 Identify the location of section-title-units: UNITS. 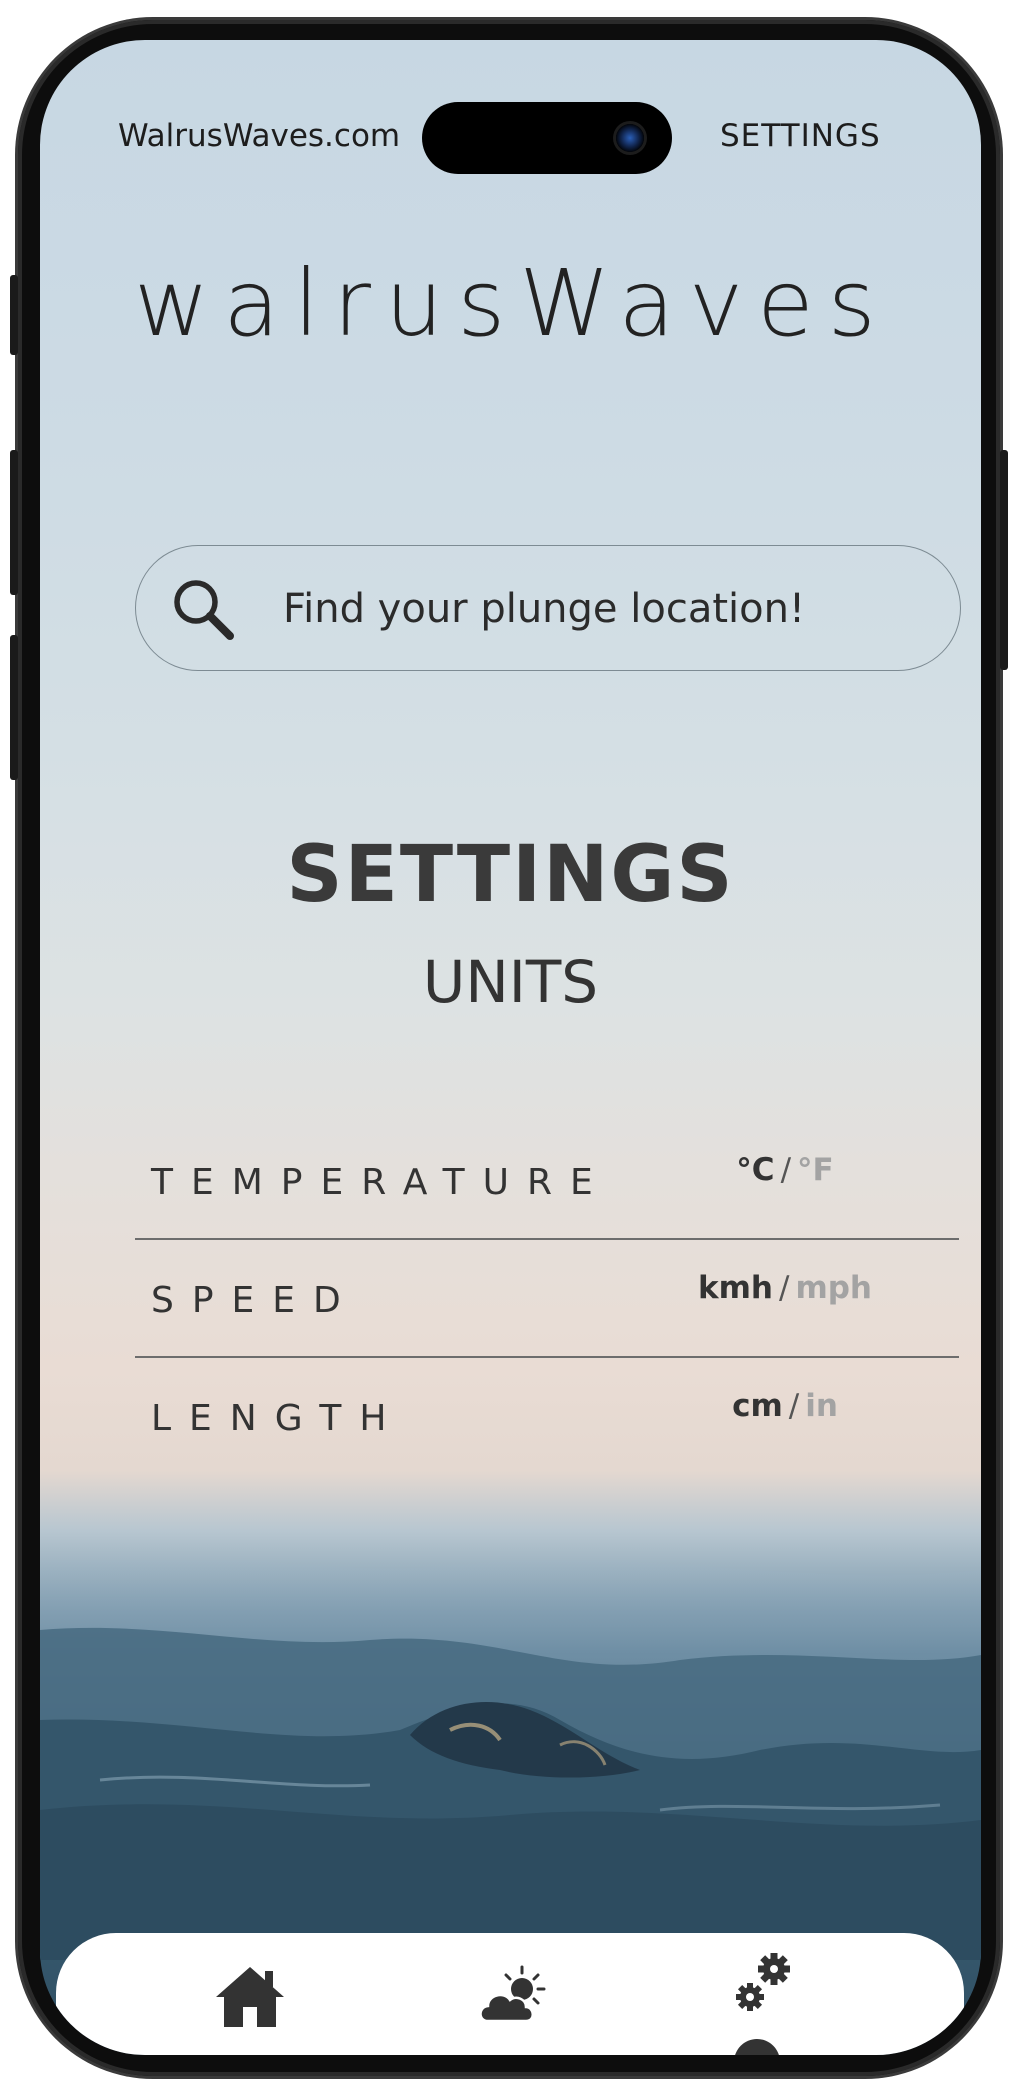
(510, 982).